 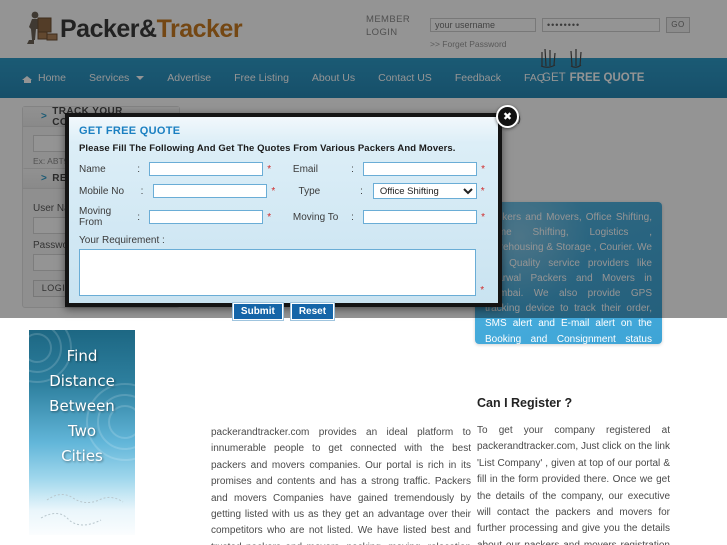 What do you see at coordinates (122, 240) in the screenshot?
I see `requirement-label: Your Requirement :` at bounding box center [122, 240].